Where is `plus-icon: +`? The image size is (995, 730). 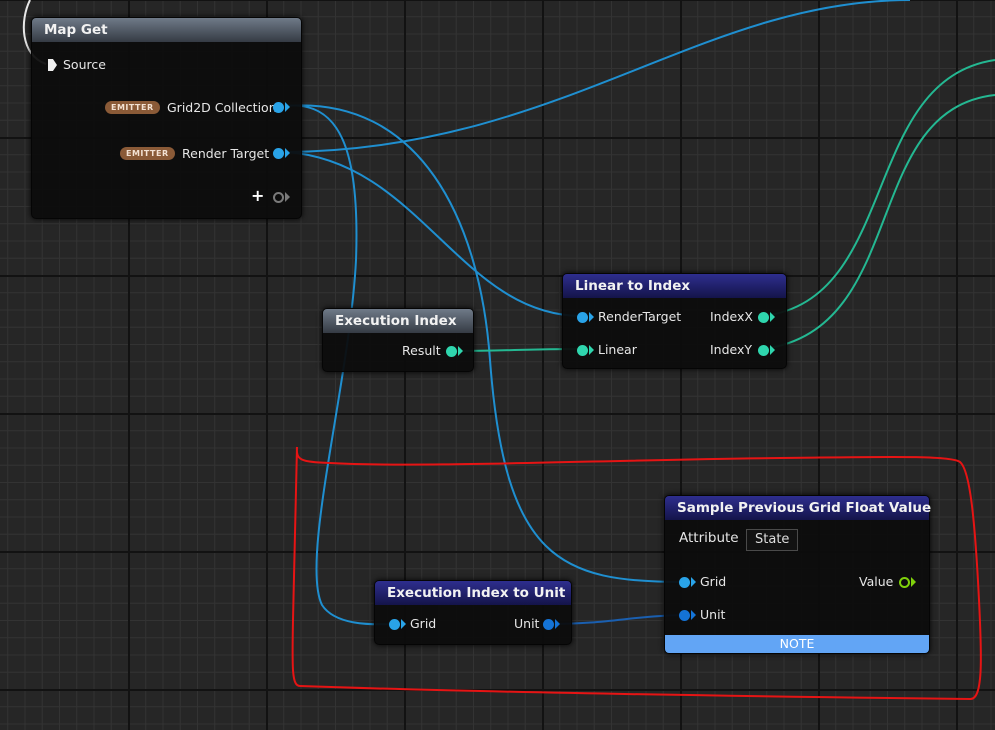
plus-icon: + is located at coordinates (257, 195).